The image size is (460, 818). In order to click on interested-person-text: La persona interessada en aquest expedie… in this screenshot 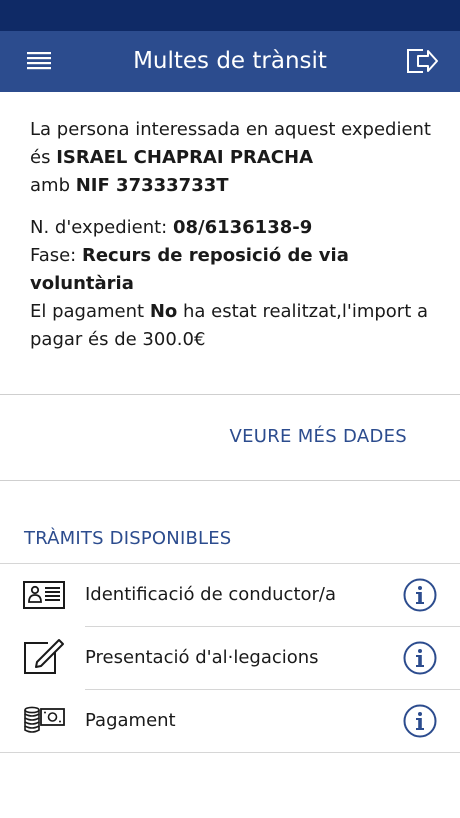, I will do `click(230, 157)`.